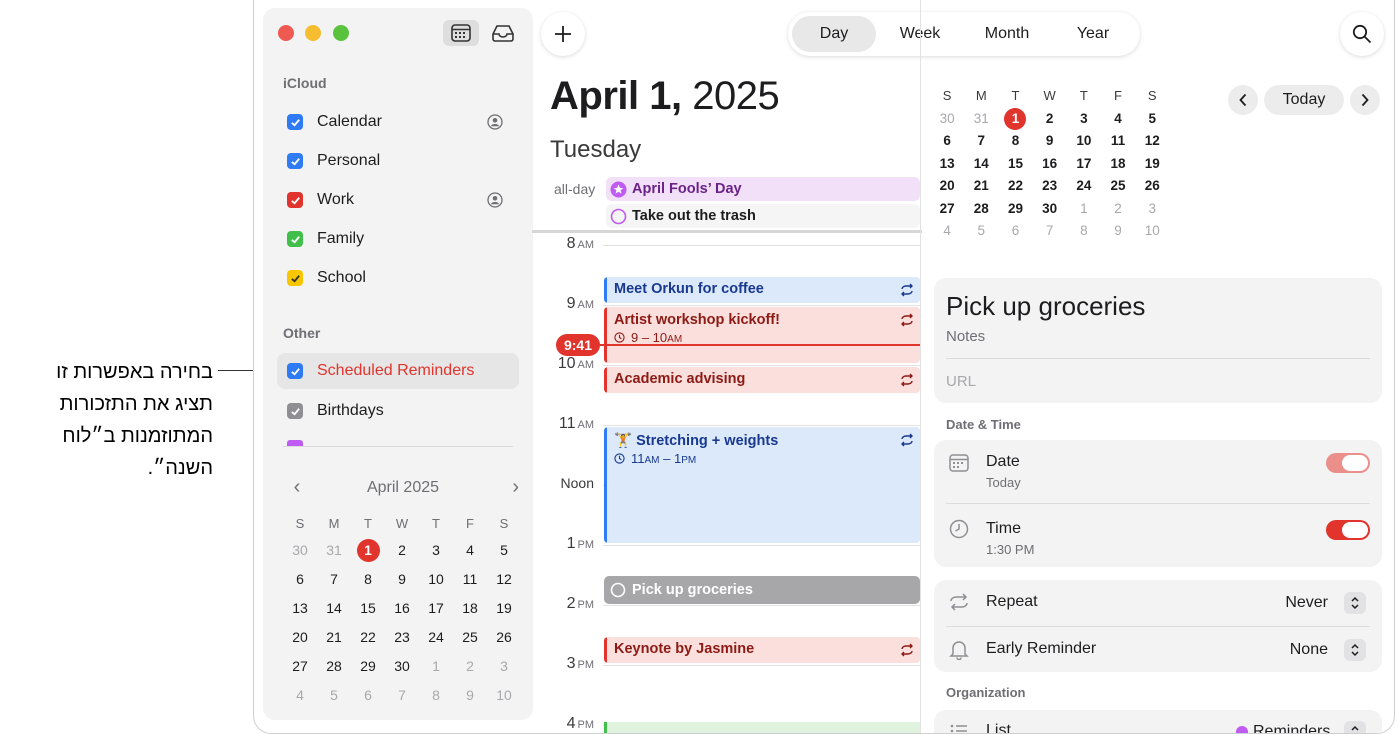 The width and height of the screenshot is (1397, 734). Describe the element at coordinates (300, 666) in the screenshot. I see `date-cell: 27` at that location.